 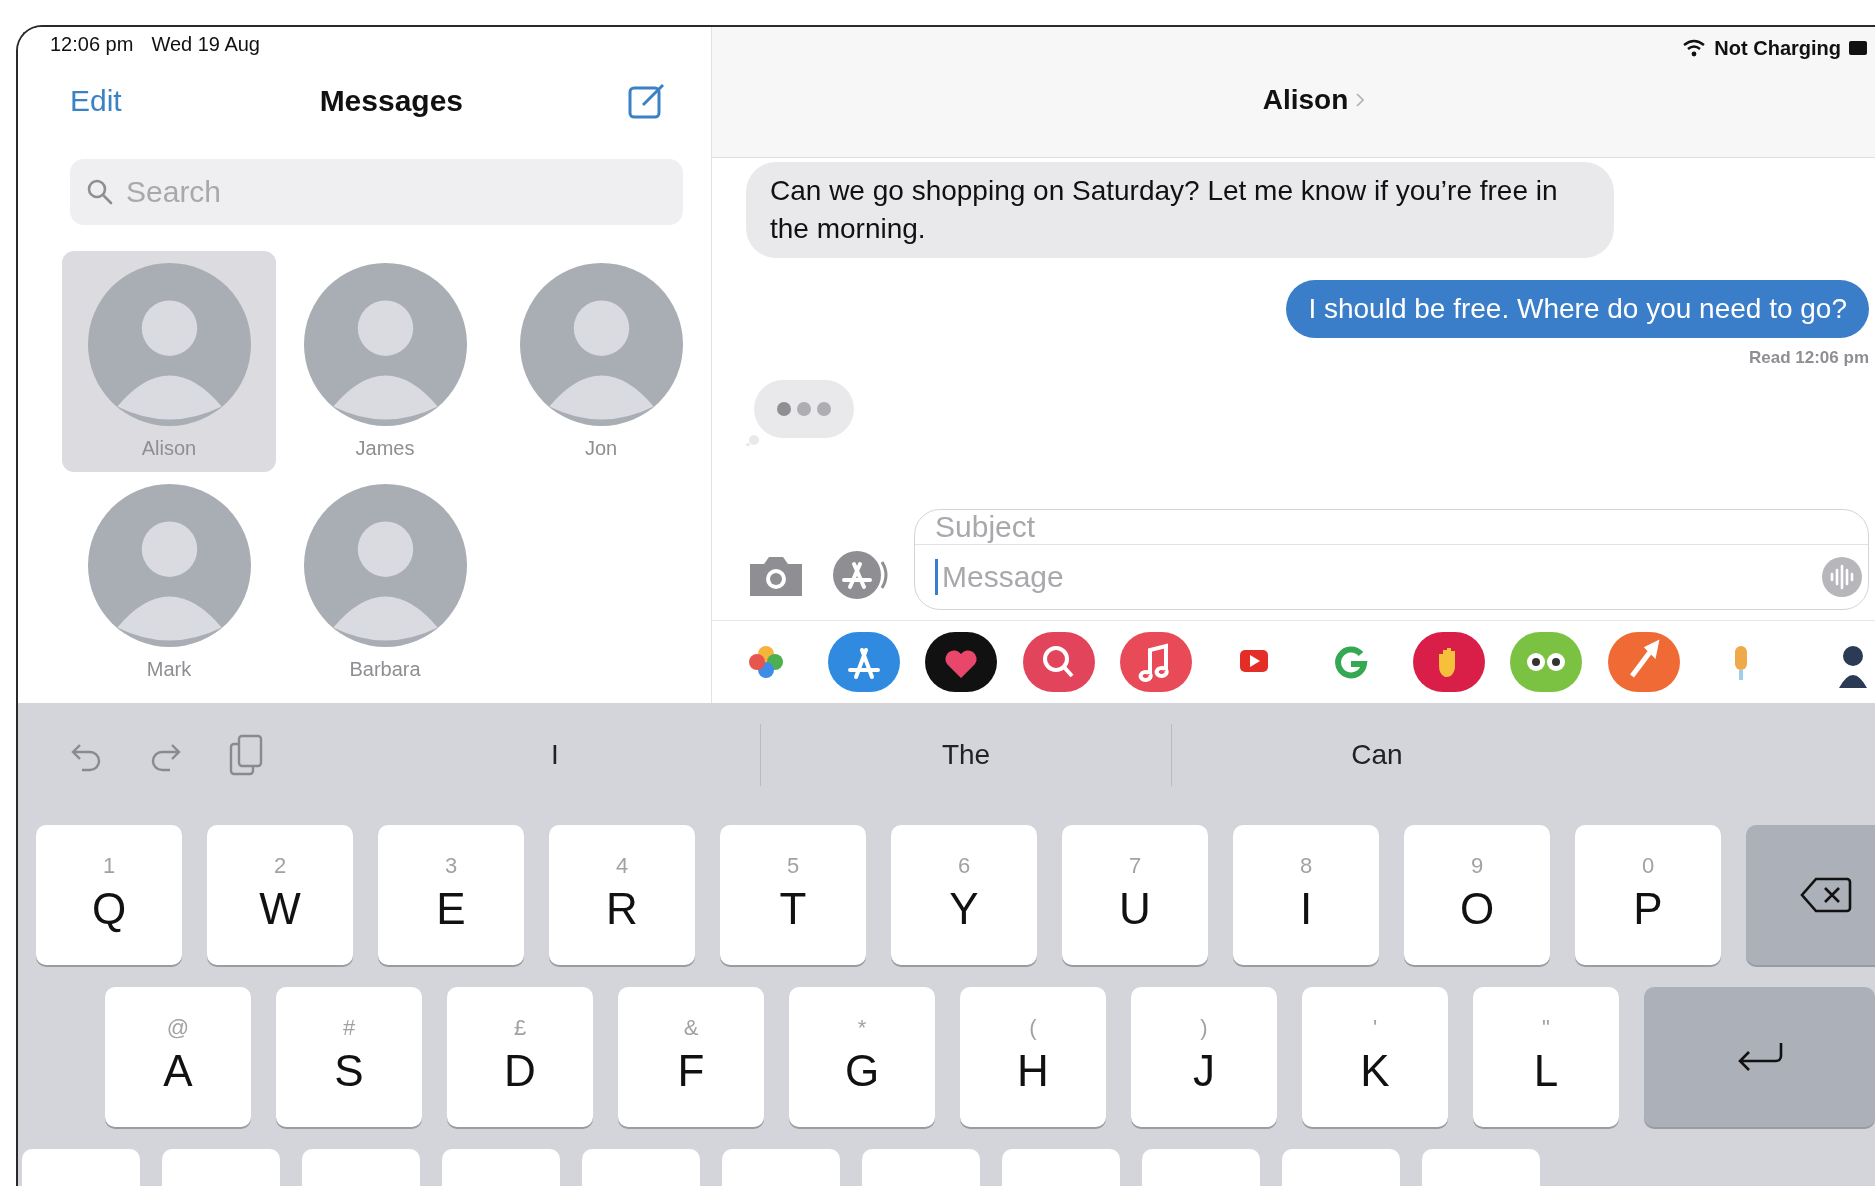 I want to click on prediction-item: The, so click(x=966, y=755).